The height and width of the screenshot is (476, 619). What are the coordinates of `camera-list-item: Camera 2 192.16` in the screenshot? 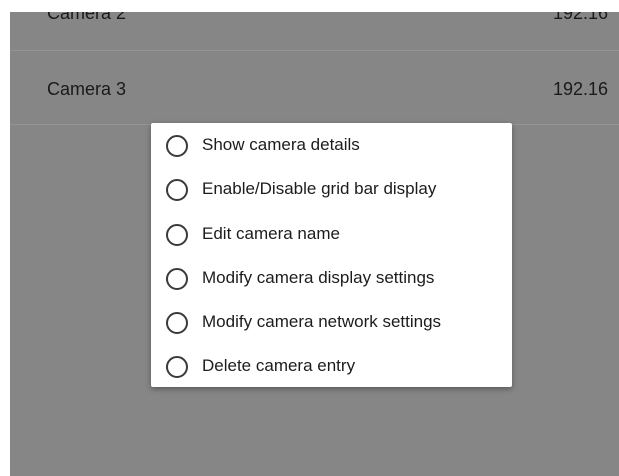 It's located at (314, 31).